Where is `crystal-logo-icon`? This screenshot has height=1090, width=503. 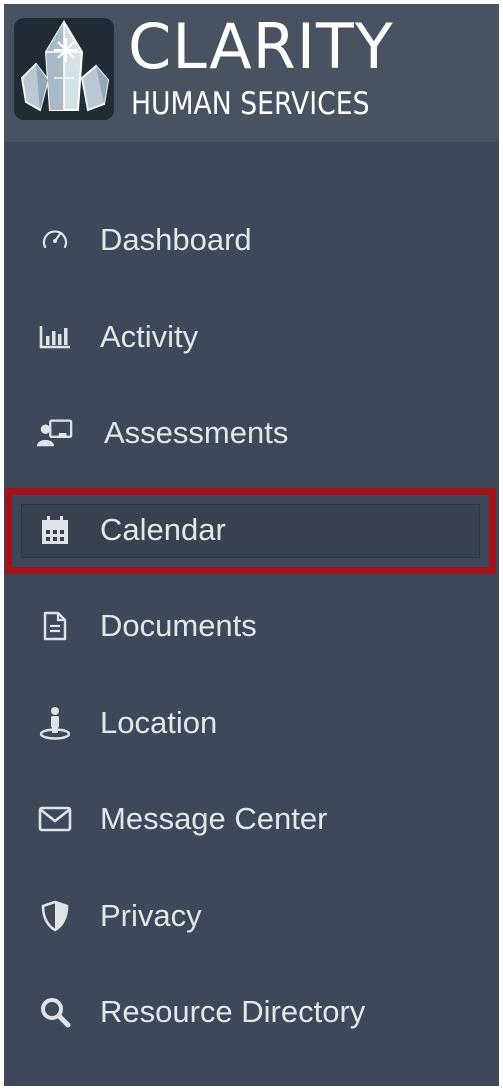
crystal-logo-icon is located at coordinates (64, 69).